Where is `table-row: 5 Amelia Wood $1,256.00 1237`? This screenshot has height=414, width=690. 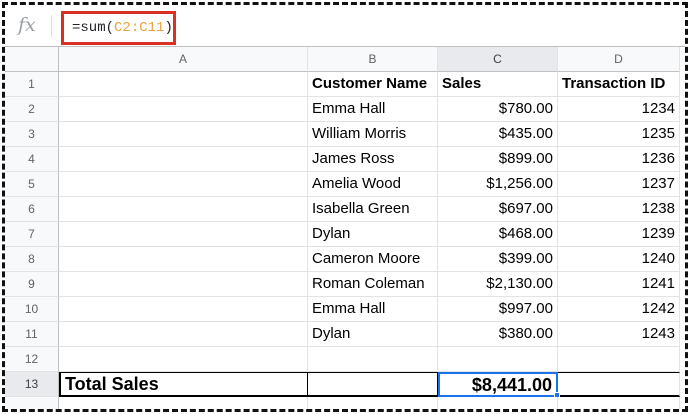
table-row: 5 Amelia Wood $1,256.00 1237 is located at coordinates (345, 184).